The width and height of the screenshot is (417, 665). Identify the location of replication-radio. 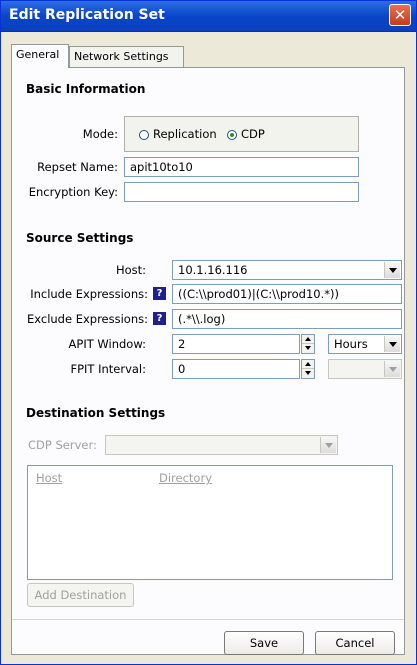
(144, 135).